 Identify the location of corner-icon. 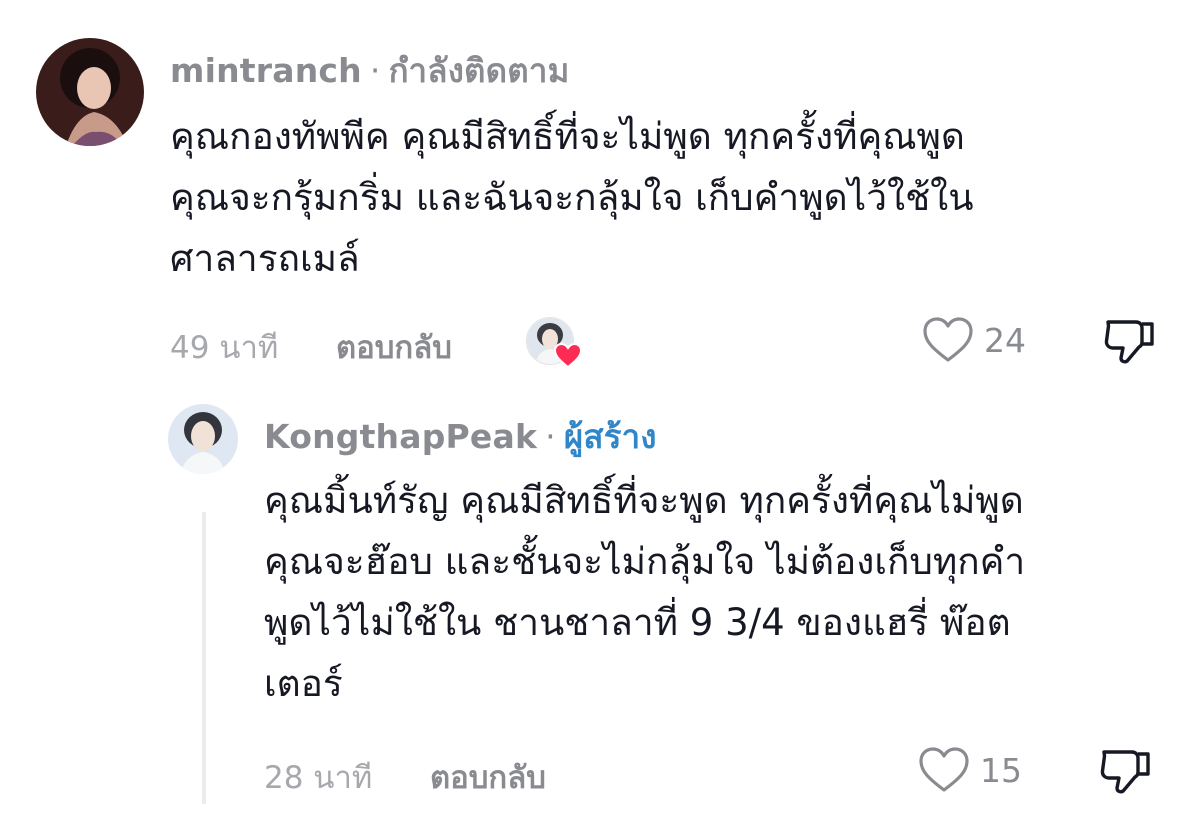
(1129, 2).